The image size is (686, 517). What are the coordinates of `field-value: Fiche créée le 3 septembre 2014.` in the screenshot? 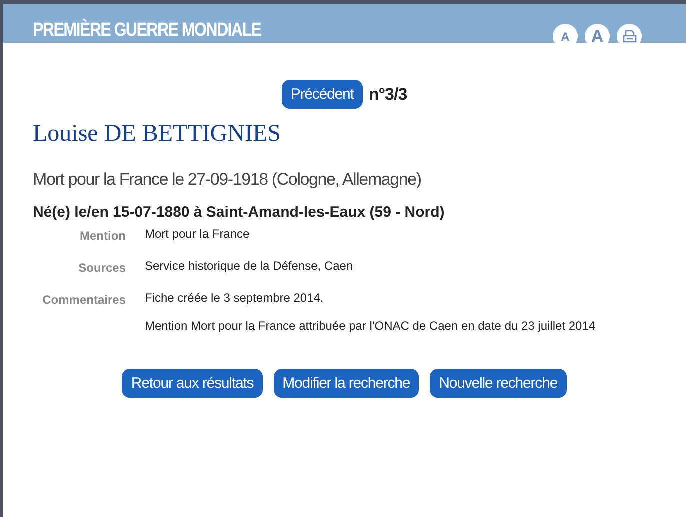 It's located at (235, 298).